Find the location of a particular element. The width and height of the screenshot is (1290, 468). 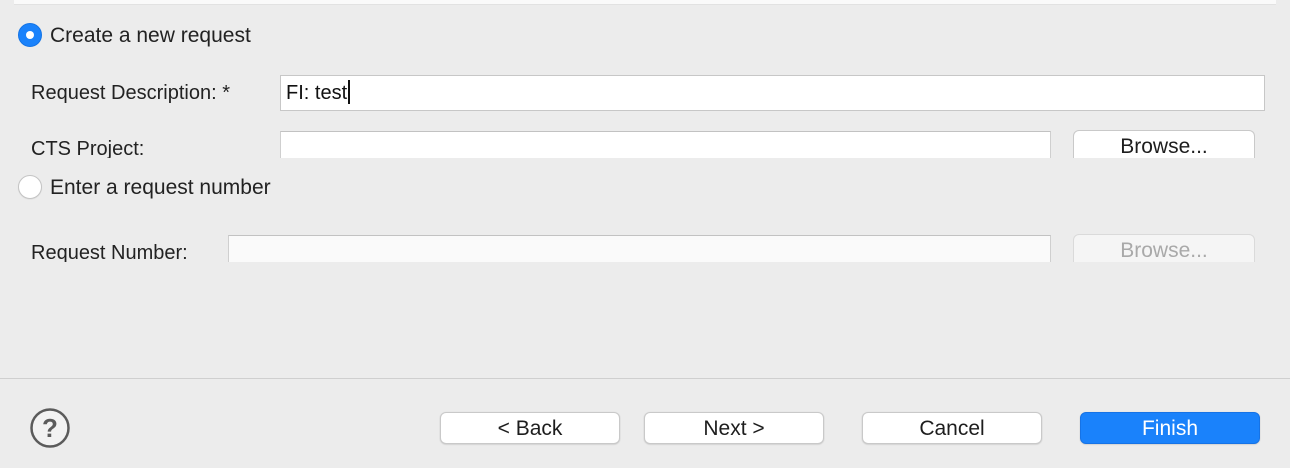

request-description-field: FI: test is located at coordinates (772, 93).